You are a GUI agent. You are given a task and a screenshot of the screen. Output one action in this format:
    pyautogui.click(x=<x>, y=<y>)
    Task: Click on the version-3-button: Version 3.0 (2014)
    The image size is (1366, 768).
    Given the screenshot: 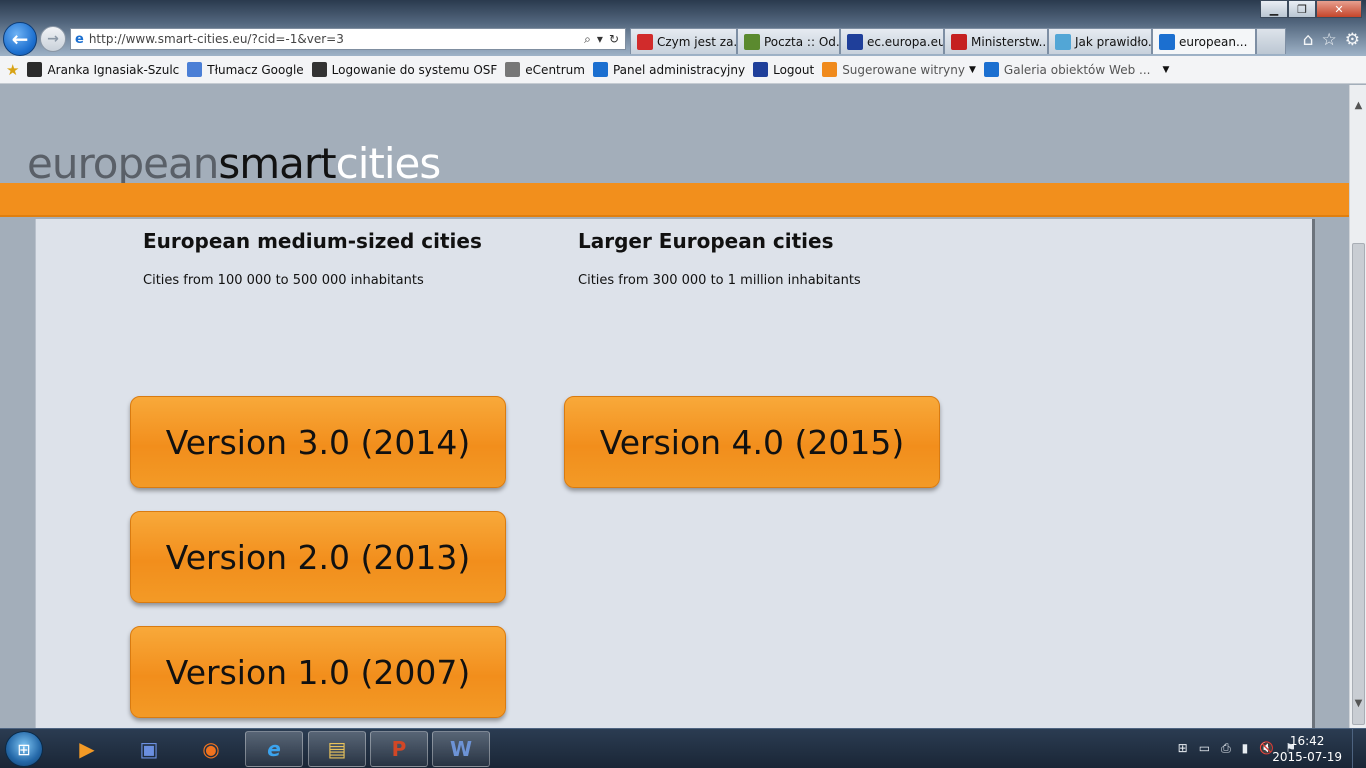 What is the action you would take?
    pyautogui.click(x=318, y=442)
    